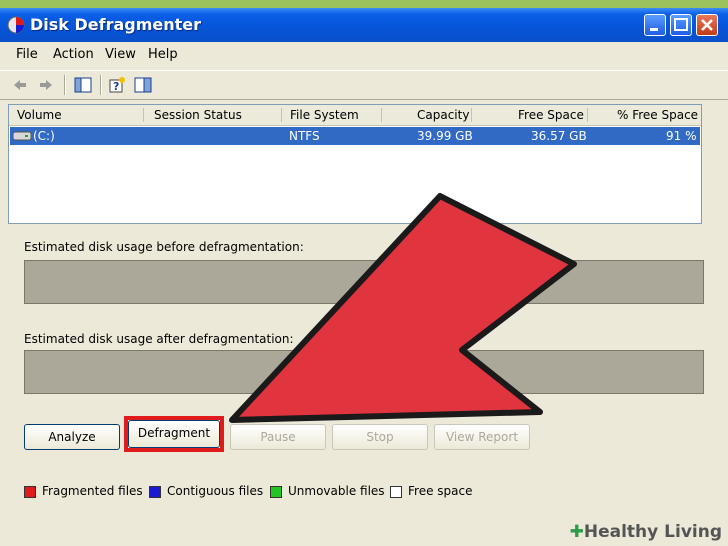 This screenshot has width=728, height=546. What do you see at coordinates (645, 532) in the screenshot?
I see `healthy-living-watermark: ✚Healthy Living` at bounding box center [645, 532].